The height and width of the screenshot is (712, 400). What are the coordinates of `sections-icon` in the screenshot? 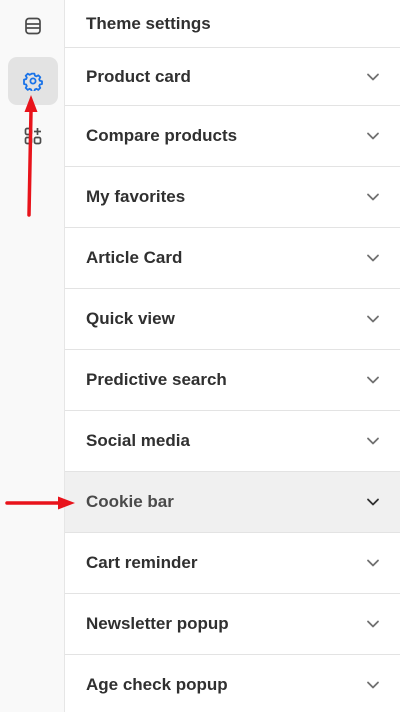 It's located at (33, 26).